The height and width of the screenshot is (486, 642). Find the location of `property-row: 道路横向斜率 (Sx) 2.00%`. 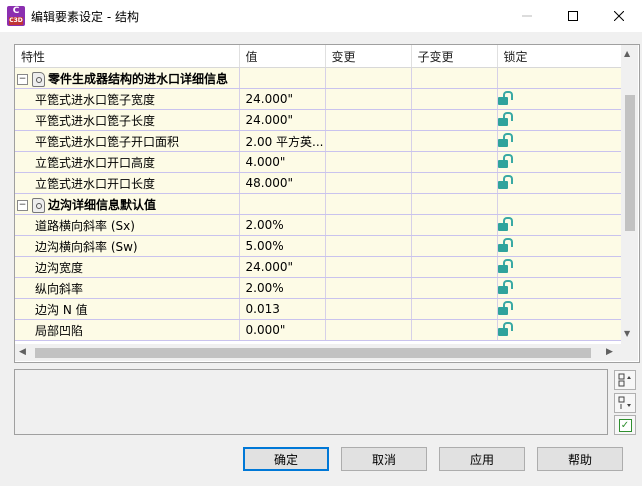

property-row: 道路横向斜率 (Sx) 2.00% is located at coordinates (318, 225).